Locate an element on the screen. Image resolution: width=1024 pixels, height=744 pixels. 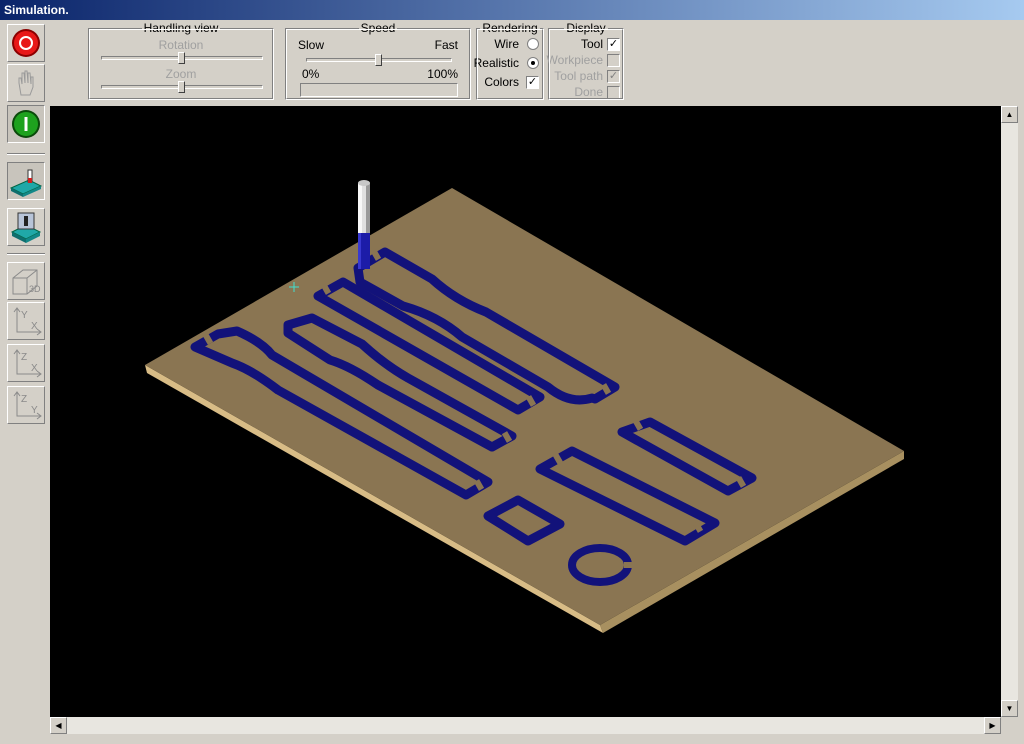
machine-view-icon is located at coordinates (26, 227).